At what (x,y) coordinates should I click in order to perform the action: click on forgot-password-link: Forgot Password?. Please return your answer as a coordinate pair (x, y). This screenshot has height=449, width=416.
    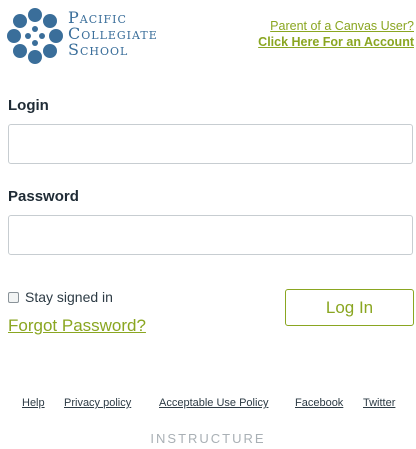
    Looking at the image, I should click on (77, 326).